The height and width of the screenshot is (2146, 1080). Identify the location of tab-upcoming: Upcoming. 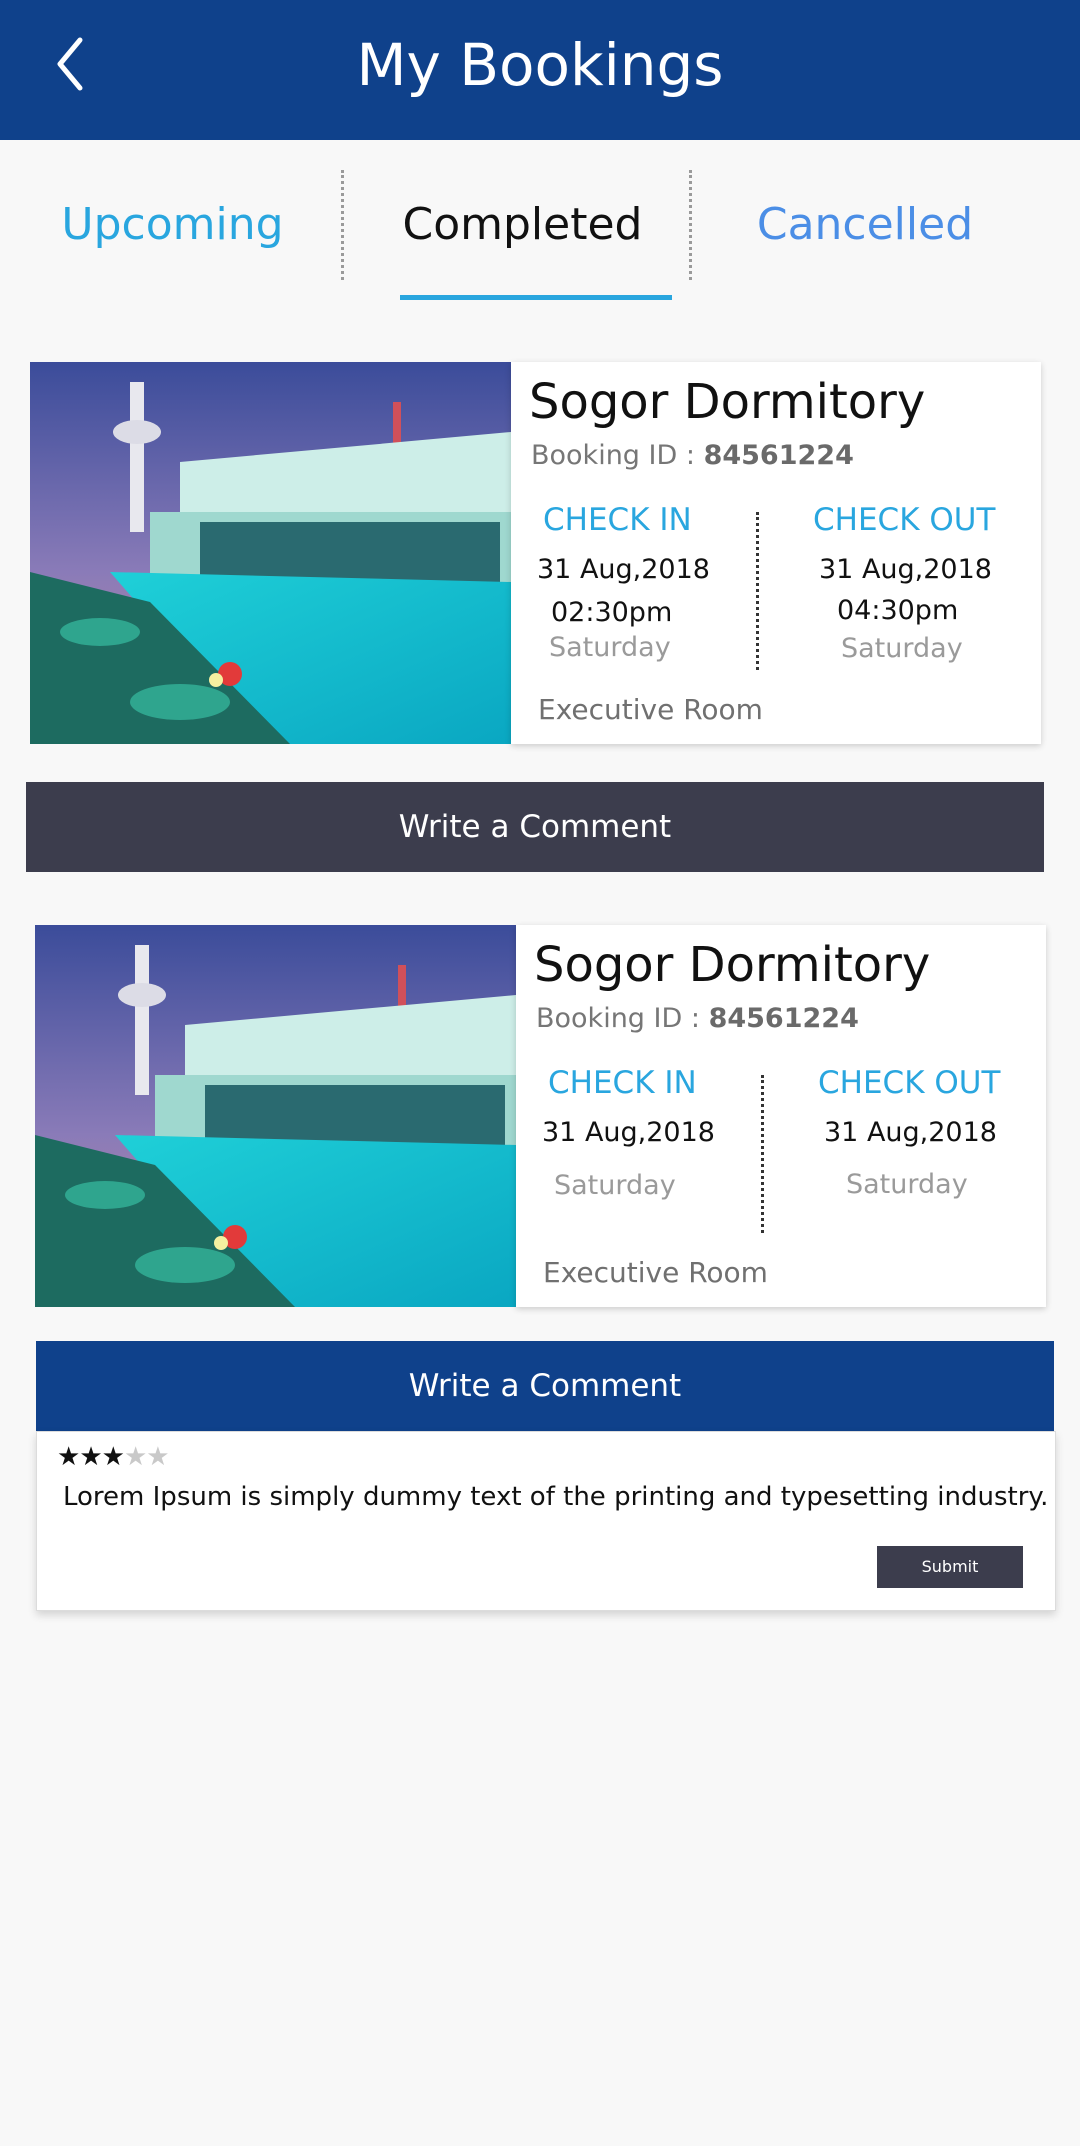
(172, 225).